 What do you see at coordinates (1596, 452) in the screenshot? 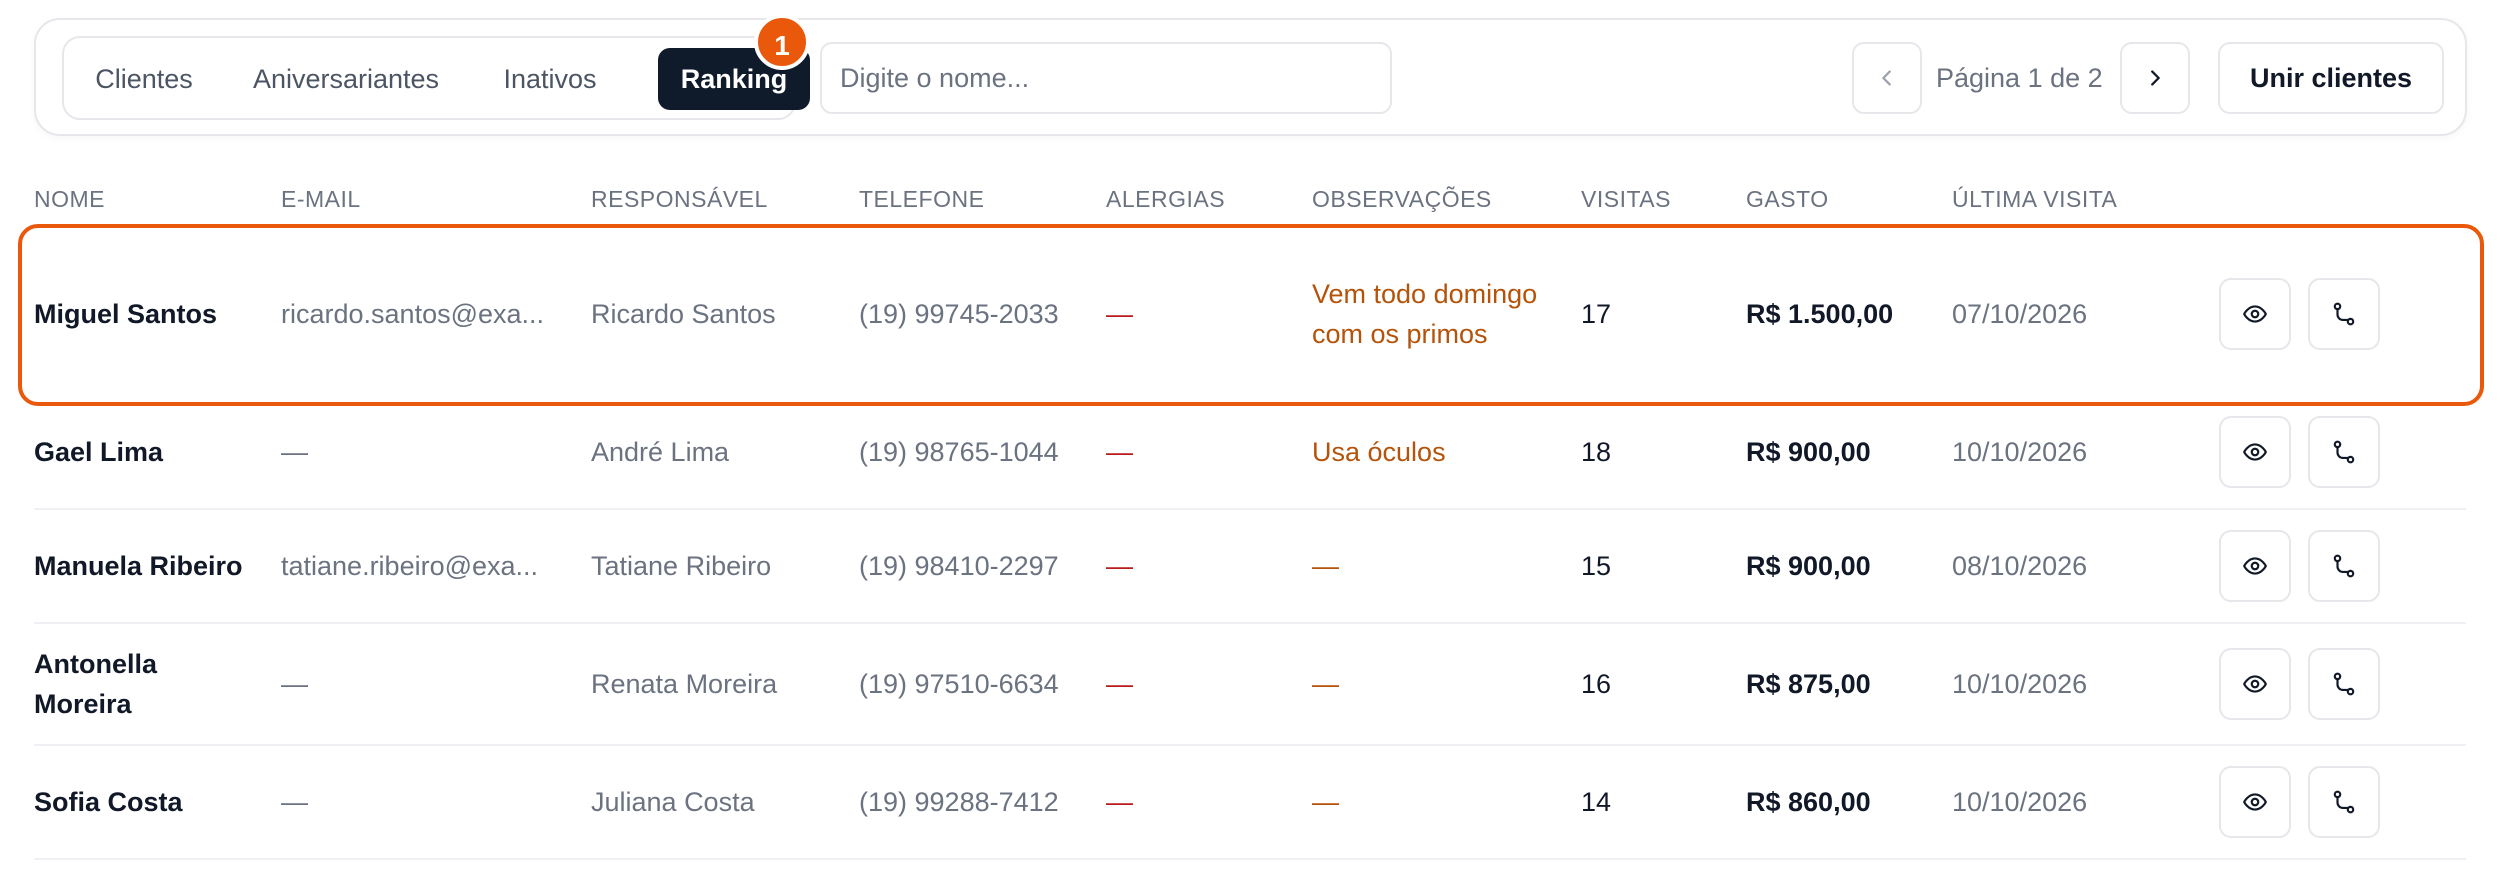
I see `client-visitas: 18` at bounding box center [1596, 452].